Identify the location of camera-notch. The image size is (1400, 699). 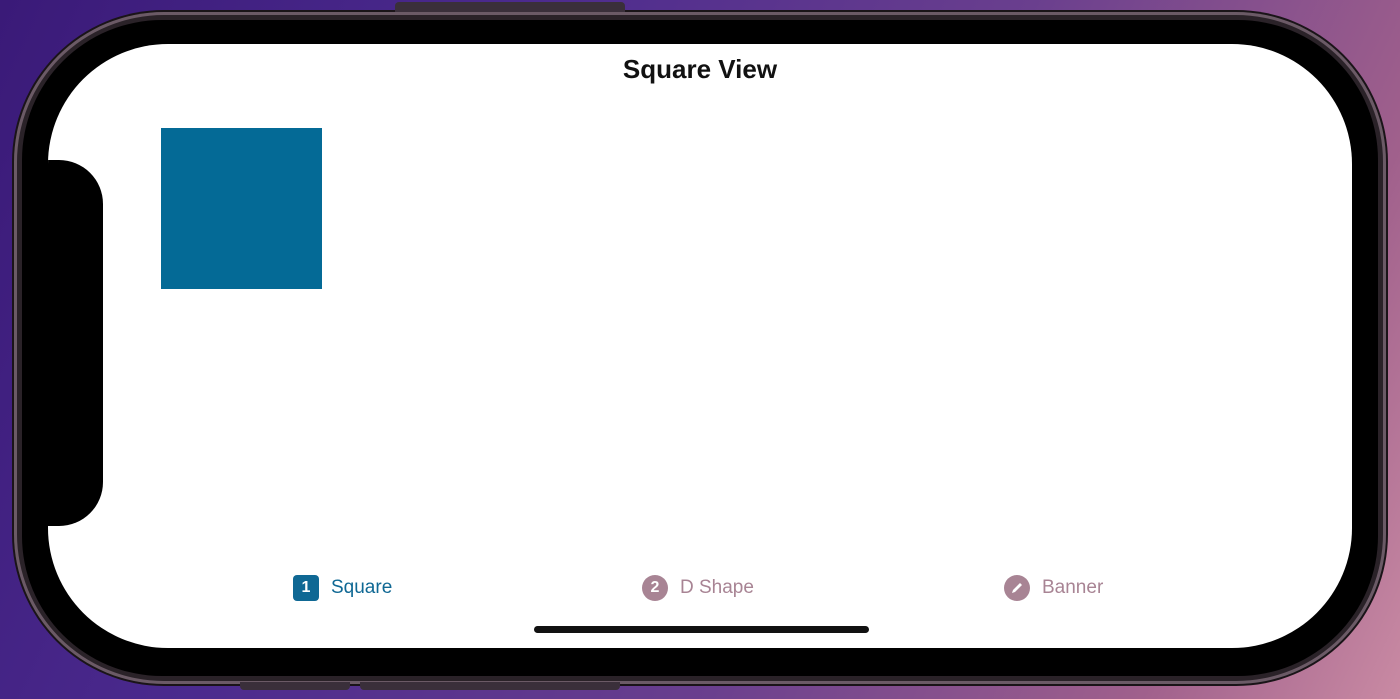
(75, 343).